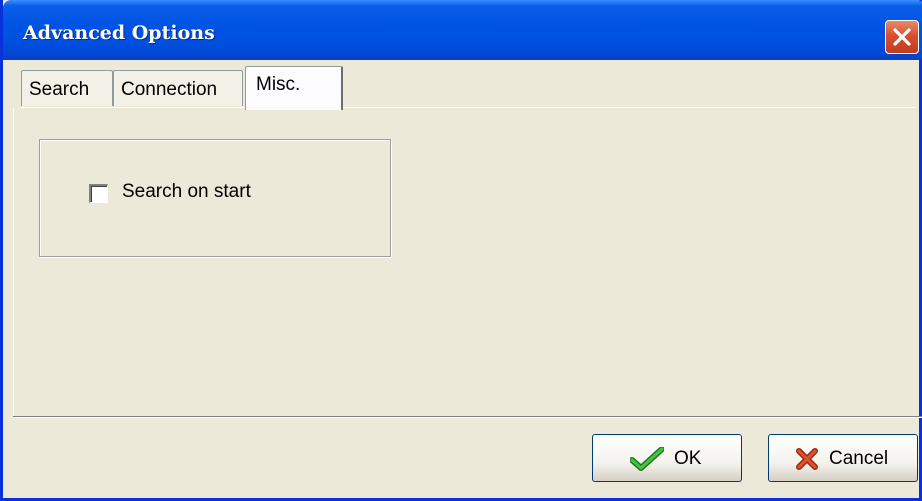 This screenshot has width=922, height=501. Describe the element at coordinates (186, 192) in the screenshot. I see `search-on-start-label: Search on start` at that location.